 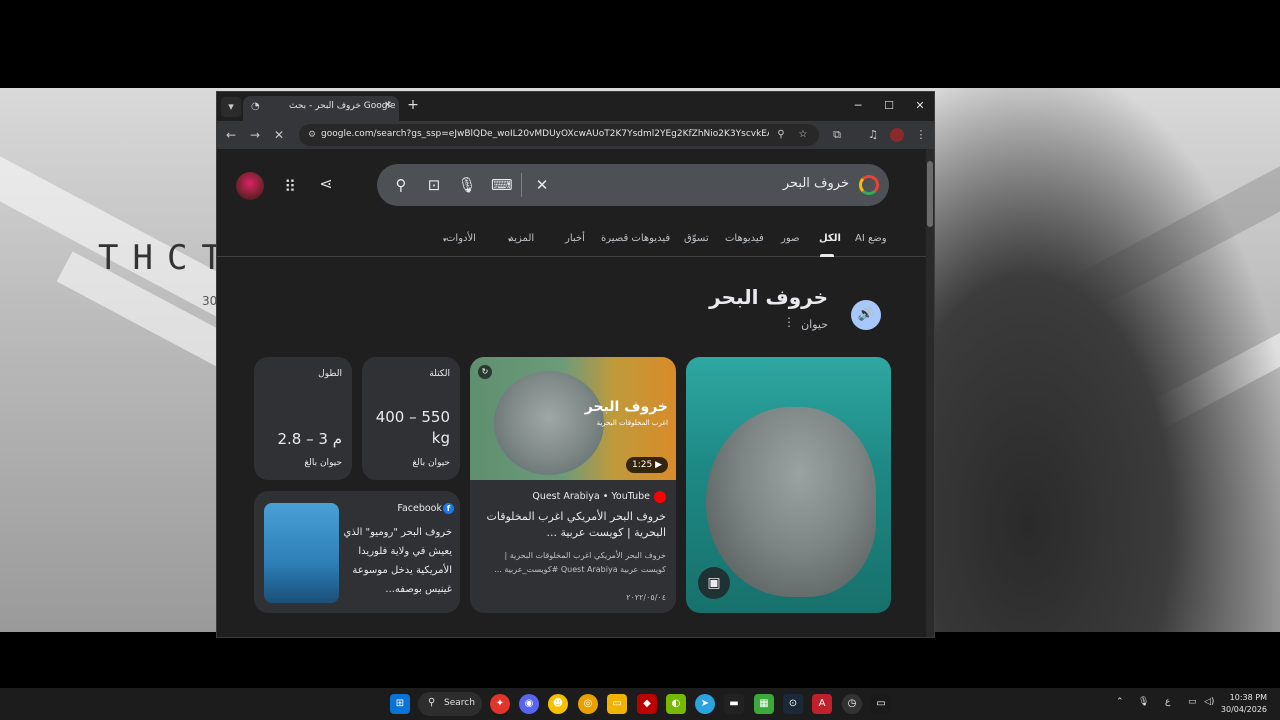 What do you see at coordinates (542, 185) in the screenshot?
I see `clear-search-icon: ✕` at bounding box center [542, 185].